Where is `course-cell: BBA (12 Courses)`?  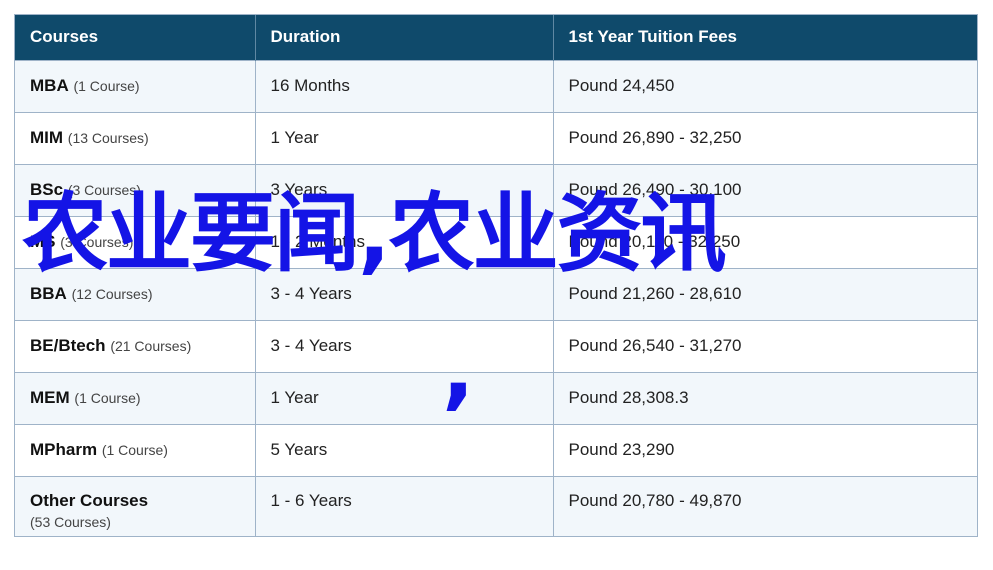
course-cell: BBA (12 Courses) is located at coordinates (135, 293).